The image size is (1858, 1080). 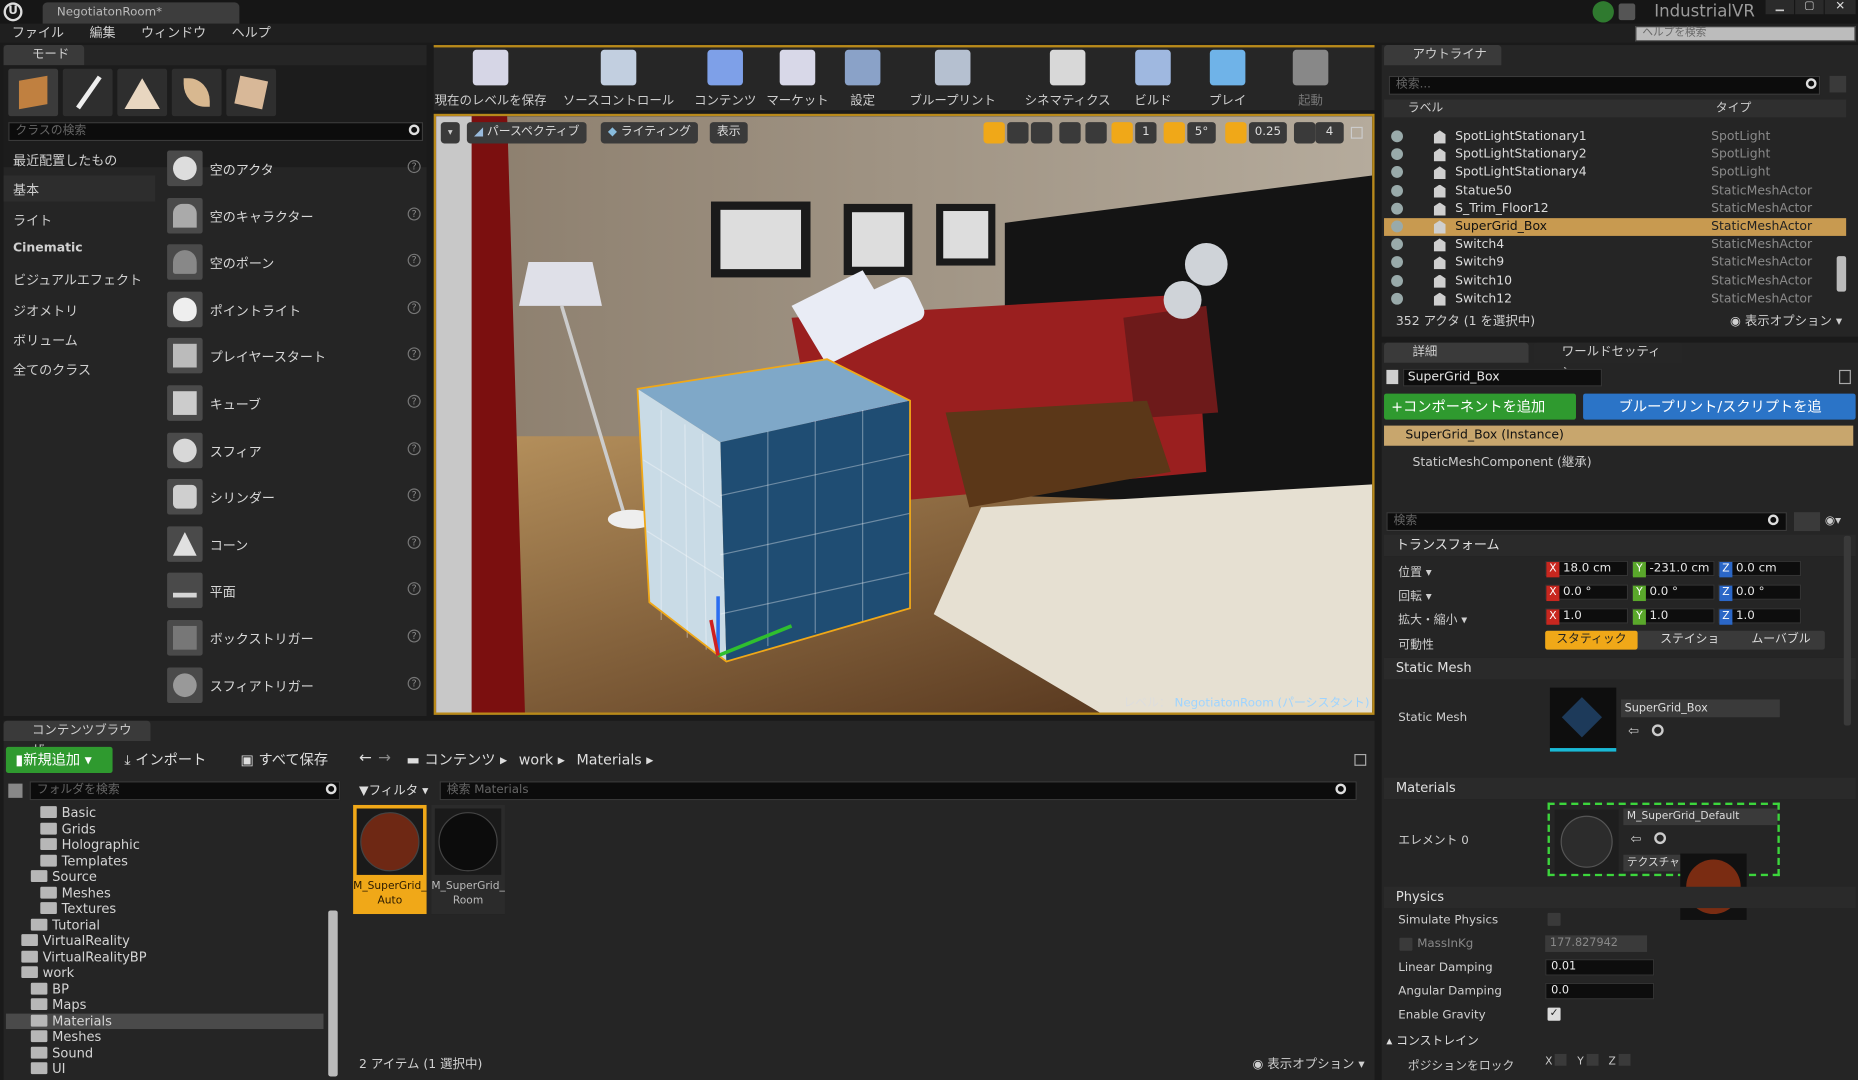 I want to click on sources-toggle-icon, so click(x=15, y=790).